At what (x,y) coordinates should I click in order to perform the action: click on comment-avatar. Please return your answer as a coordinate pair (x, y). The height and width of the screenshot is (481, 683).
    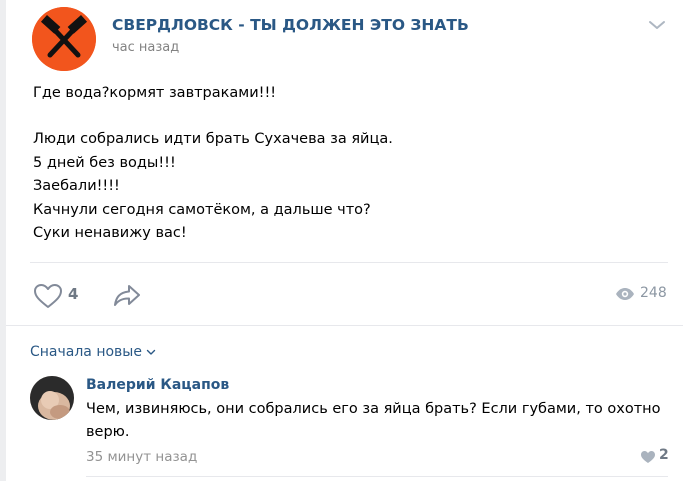
    Looking at the image, I should click on (52, 398).